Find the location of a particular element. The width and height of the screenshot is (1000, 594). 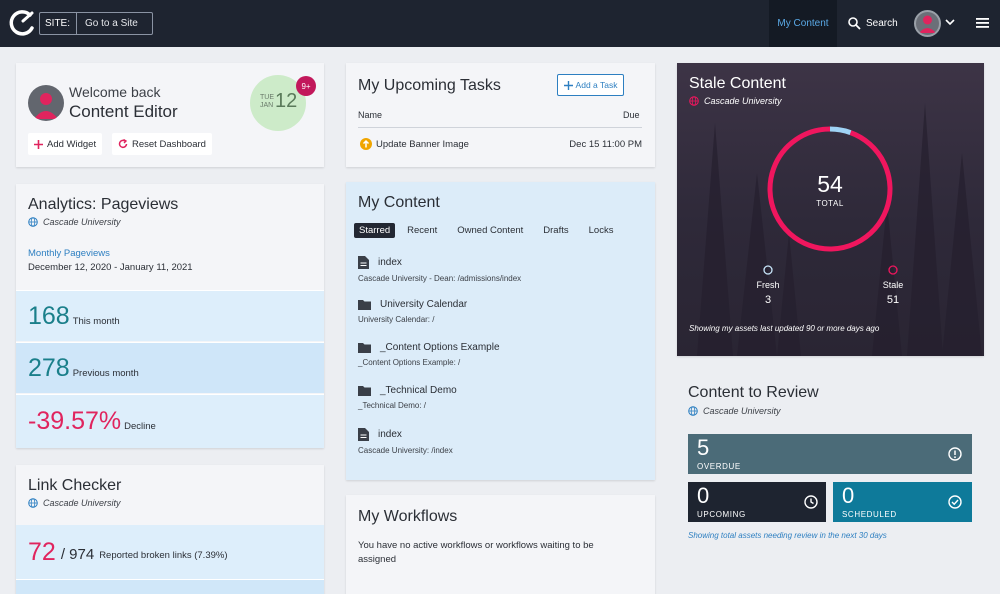

analytics-site: Cascade University is located at coordinates (74, 222).